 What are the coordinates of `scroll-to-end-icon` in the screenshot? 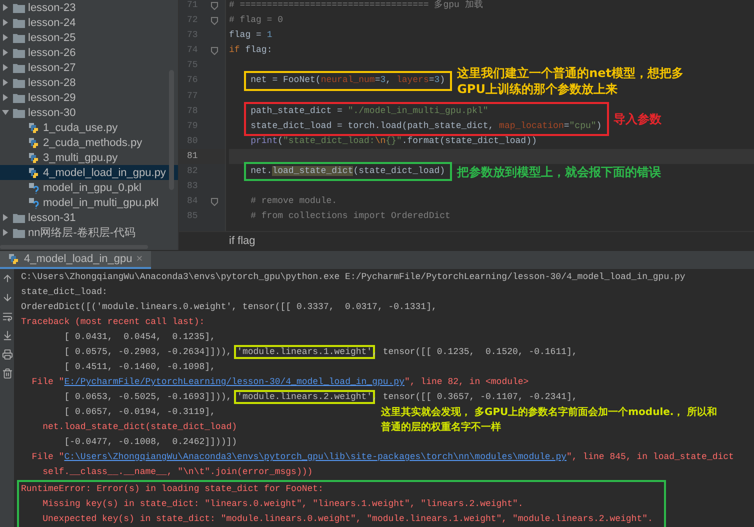 It's located at (7, 335).